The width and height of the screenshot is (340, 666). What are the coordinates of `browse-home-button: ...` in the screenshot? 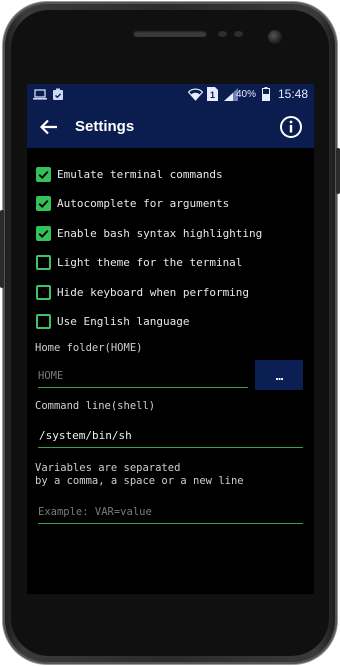 It's located at (279, 375).